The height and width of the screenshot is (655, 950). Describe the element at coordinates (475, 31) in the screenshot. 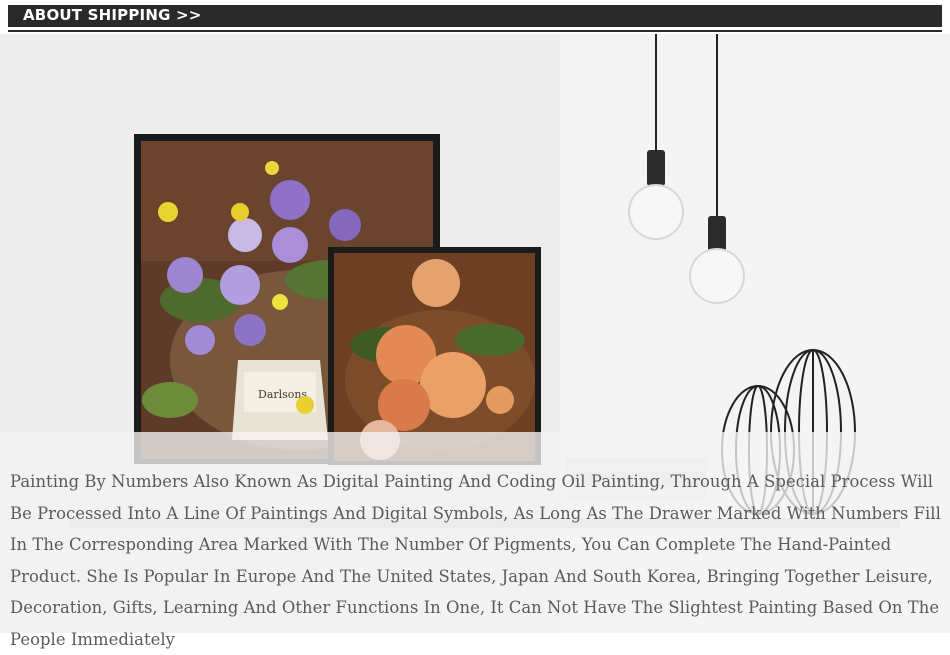

I see `header-divider` at that location.